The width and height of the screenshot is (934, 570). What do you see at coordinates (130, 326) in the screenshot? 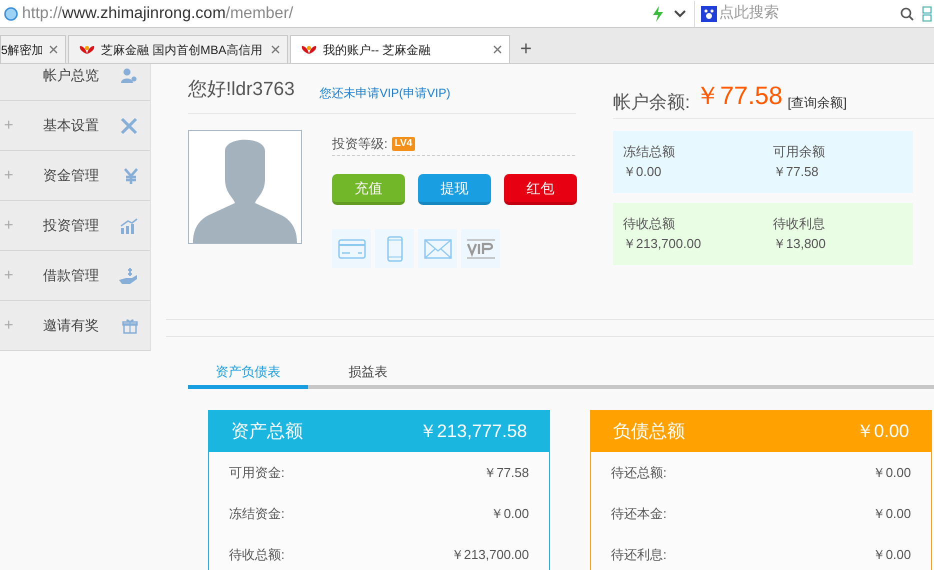
I see `gift-icon` at bounding box center [130, 326].